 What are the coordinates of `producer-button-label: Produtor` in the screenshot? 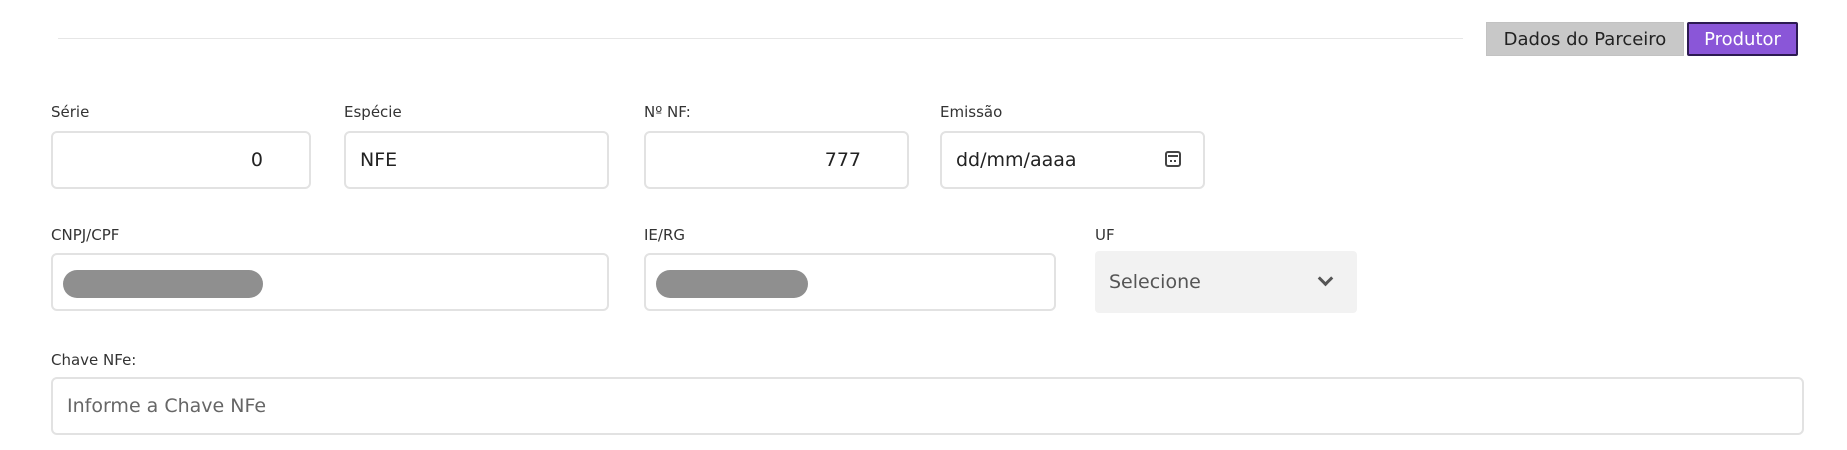 It's located at (1742, 39).